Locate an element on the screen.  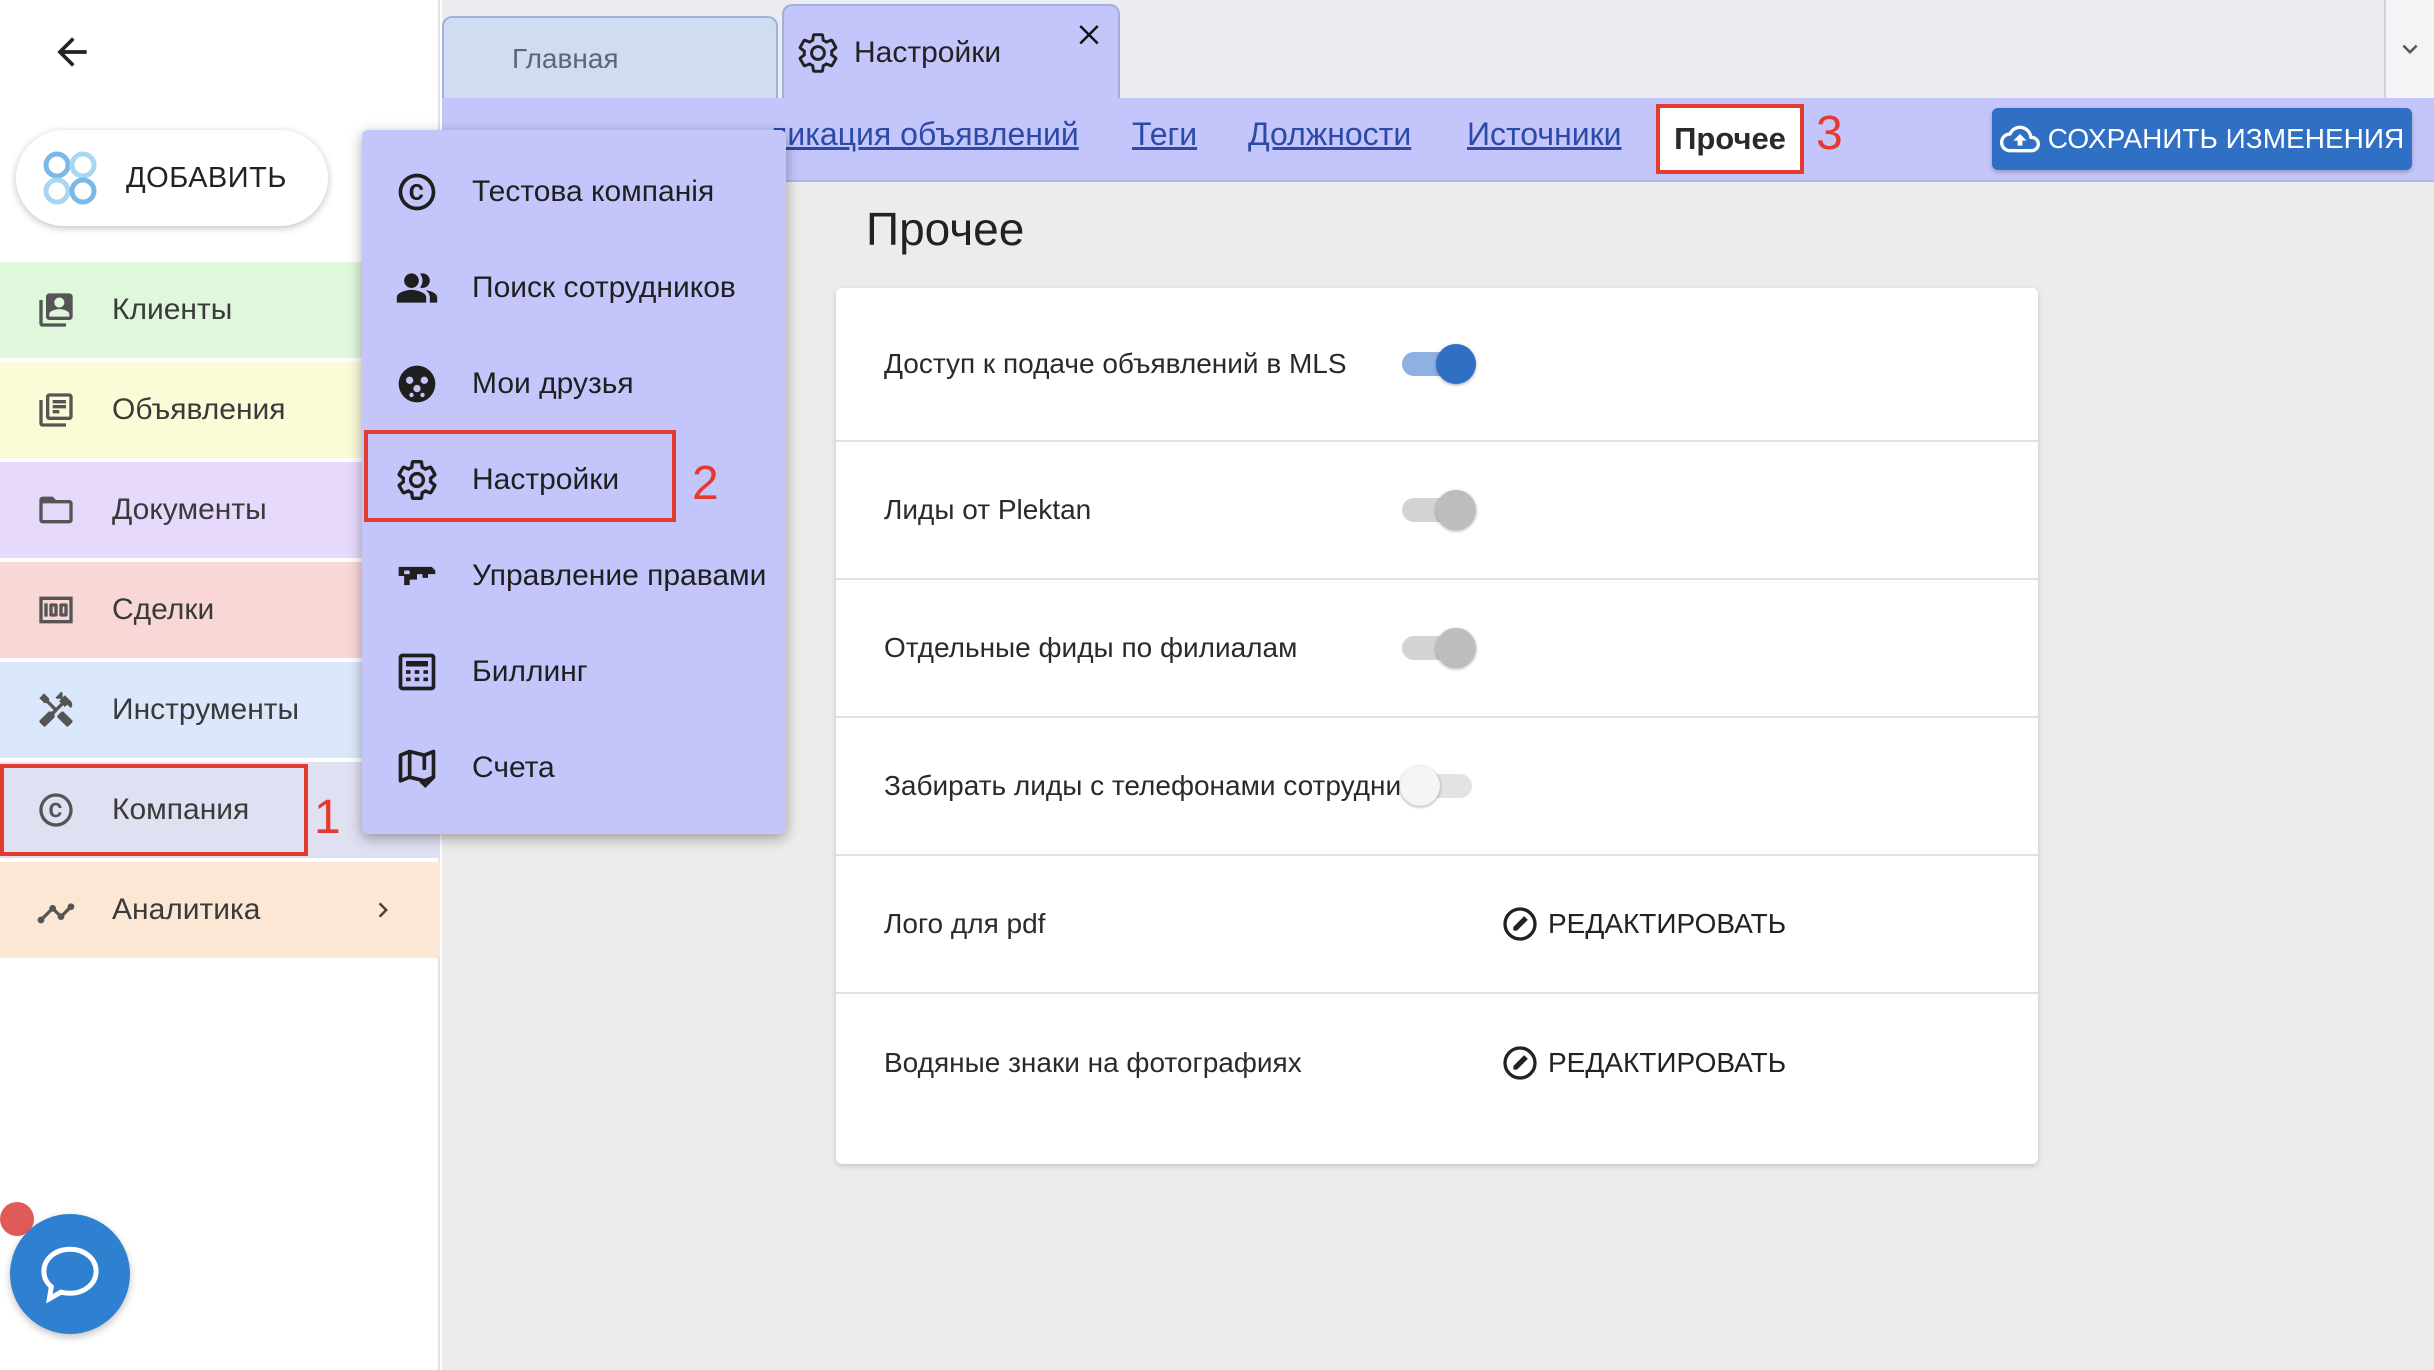
plektan-leads-toggle is located at coordinates (1438, 510).